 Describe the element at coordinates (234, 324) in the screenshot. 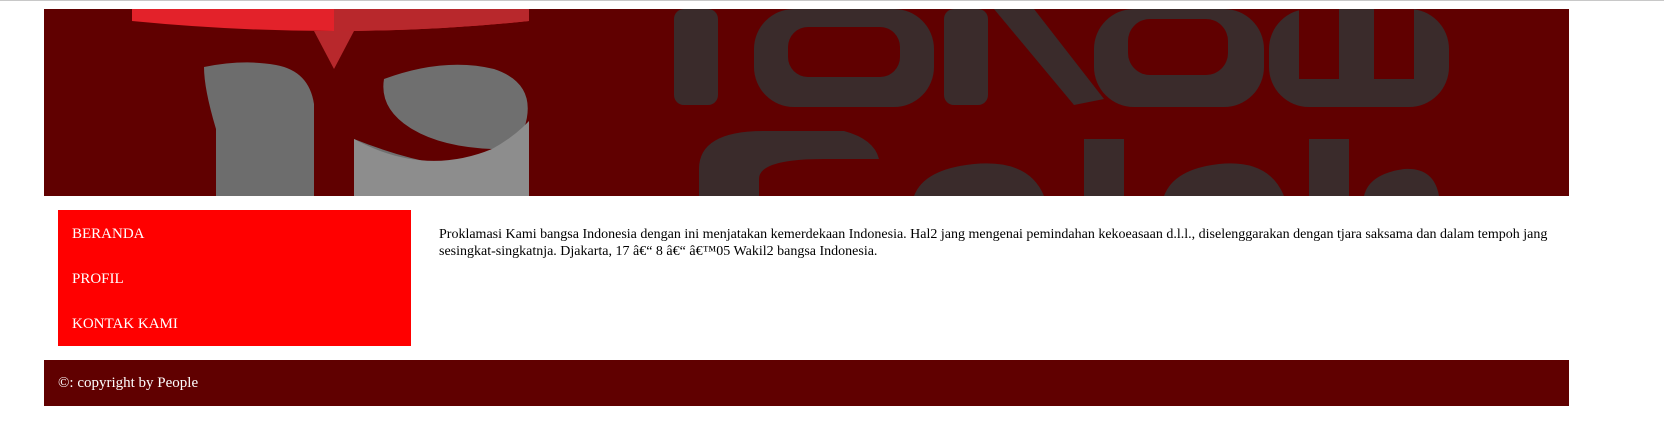

I see `nav-item-kontak-kami: KONTAK KAMI` at that location.